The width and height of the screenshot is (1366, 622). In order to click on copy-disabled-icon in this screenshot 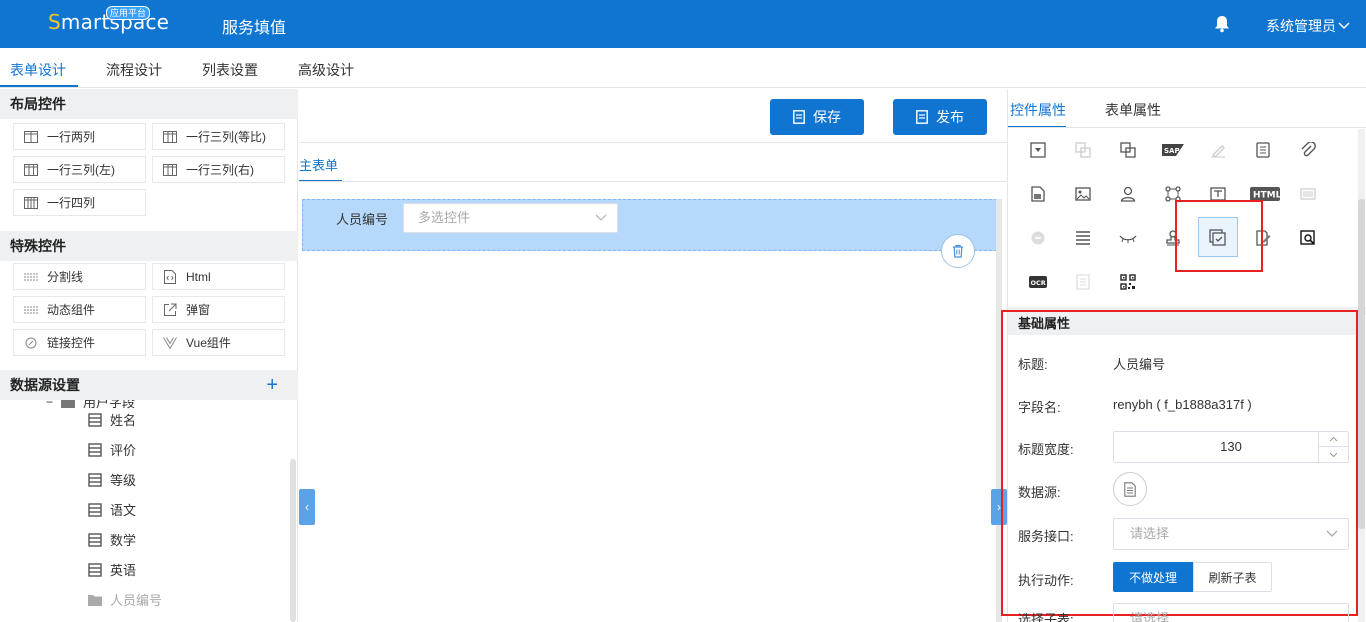, I will do `click(1083, 150)`.